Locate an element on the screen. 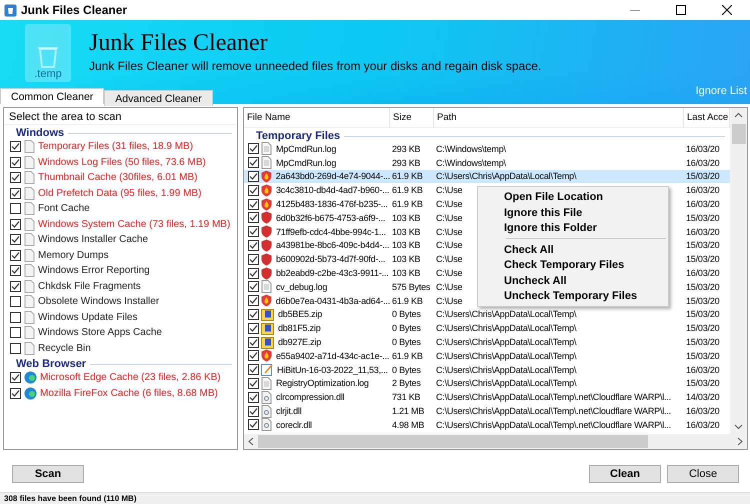  scan-area-item: Memory Dumps is located at coordinates (73, 255).